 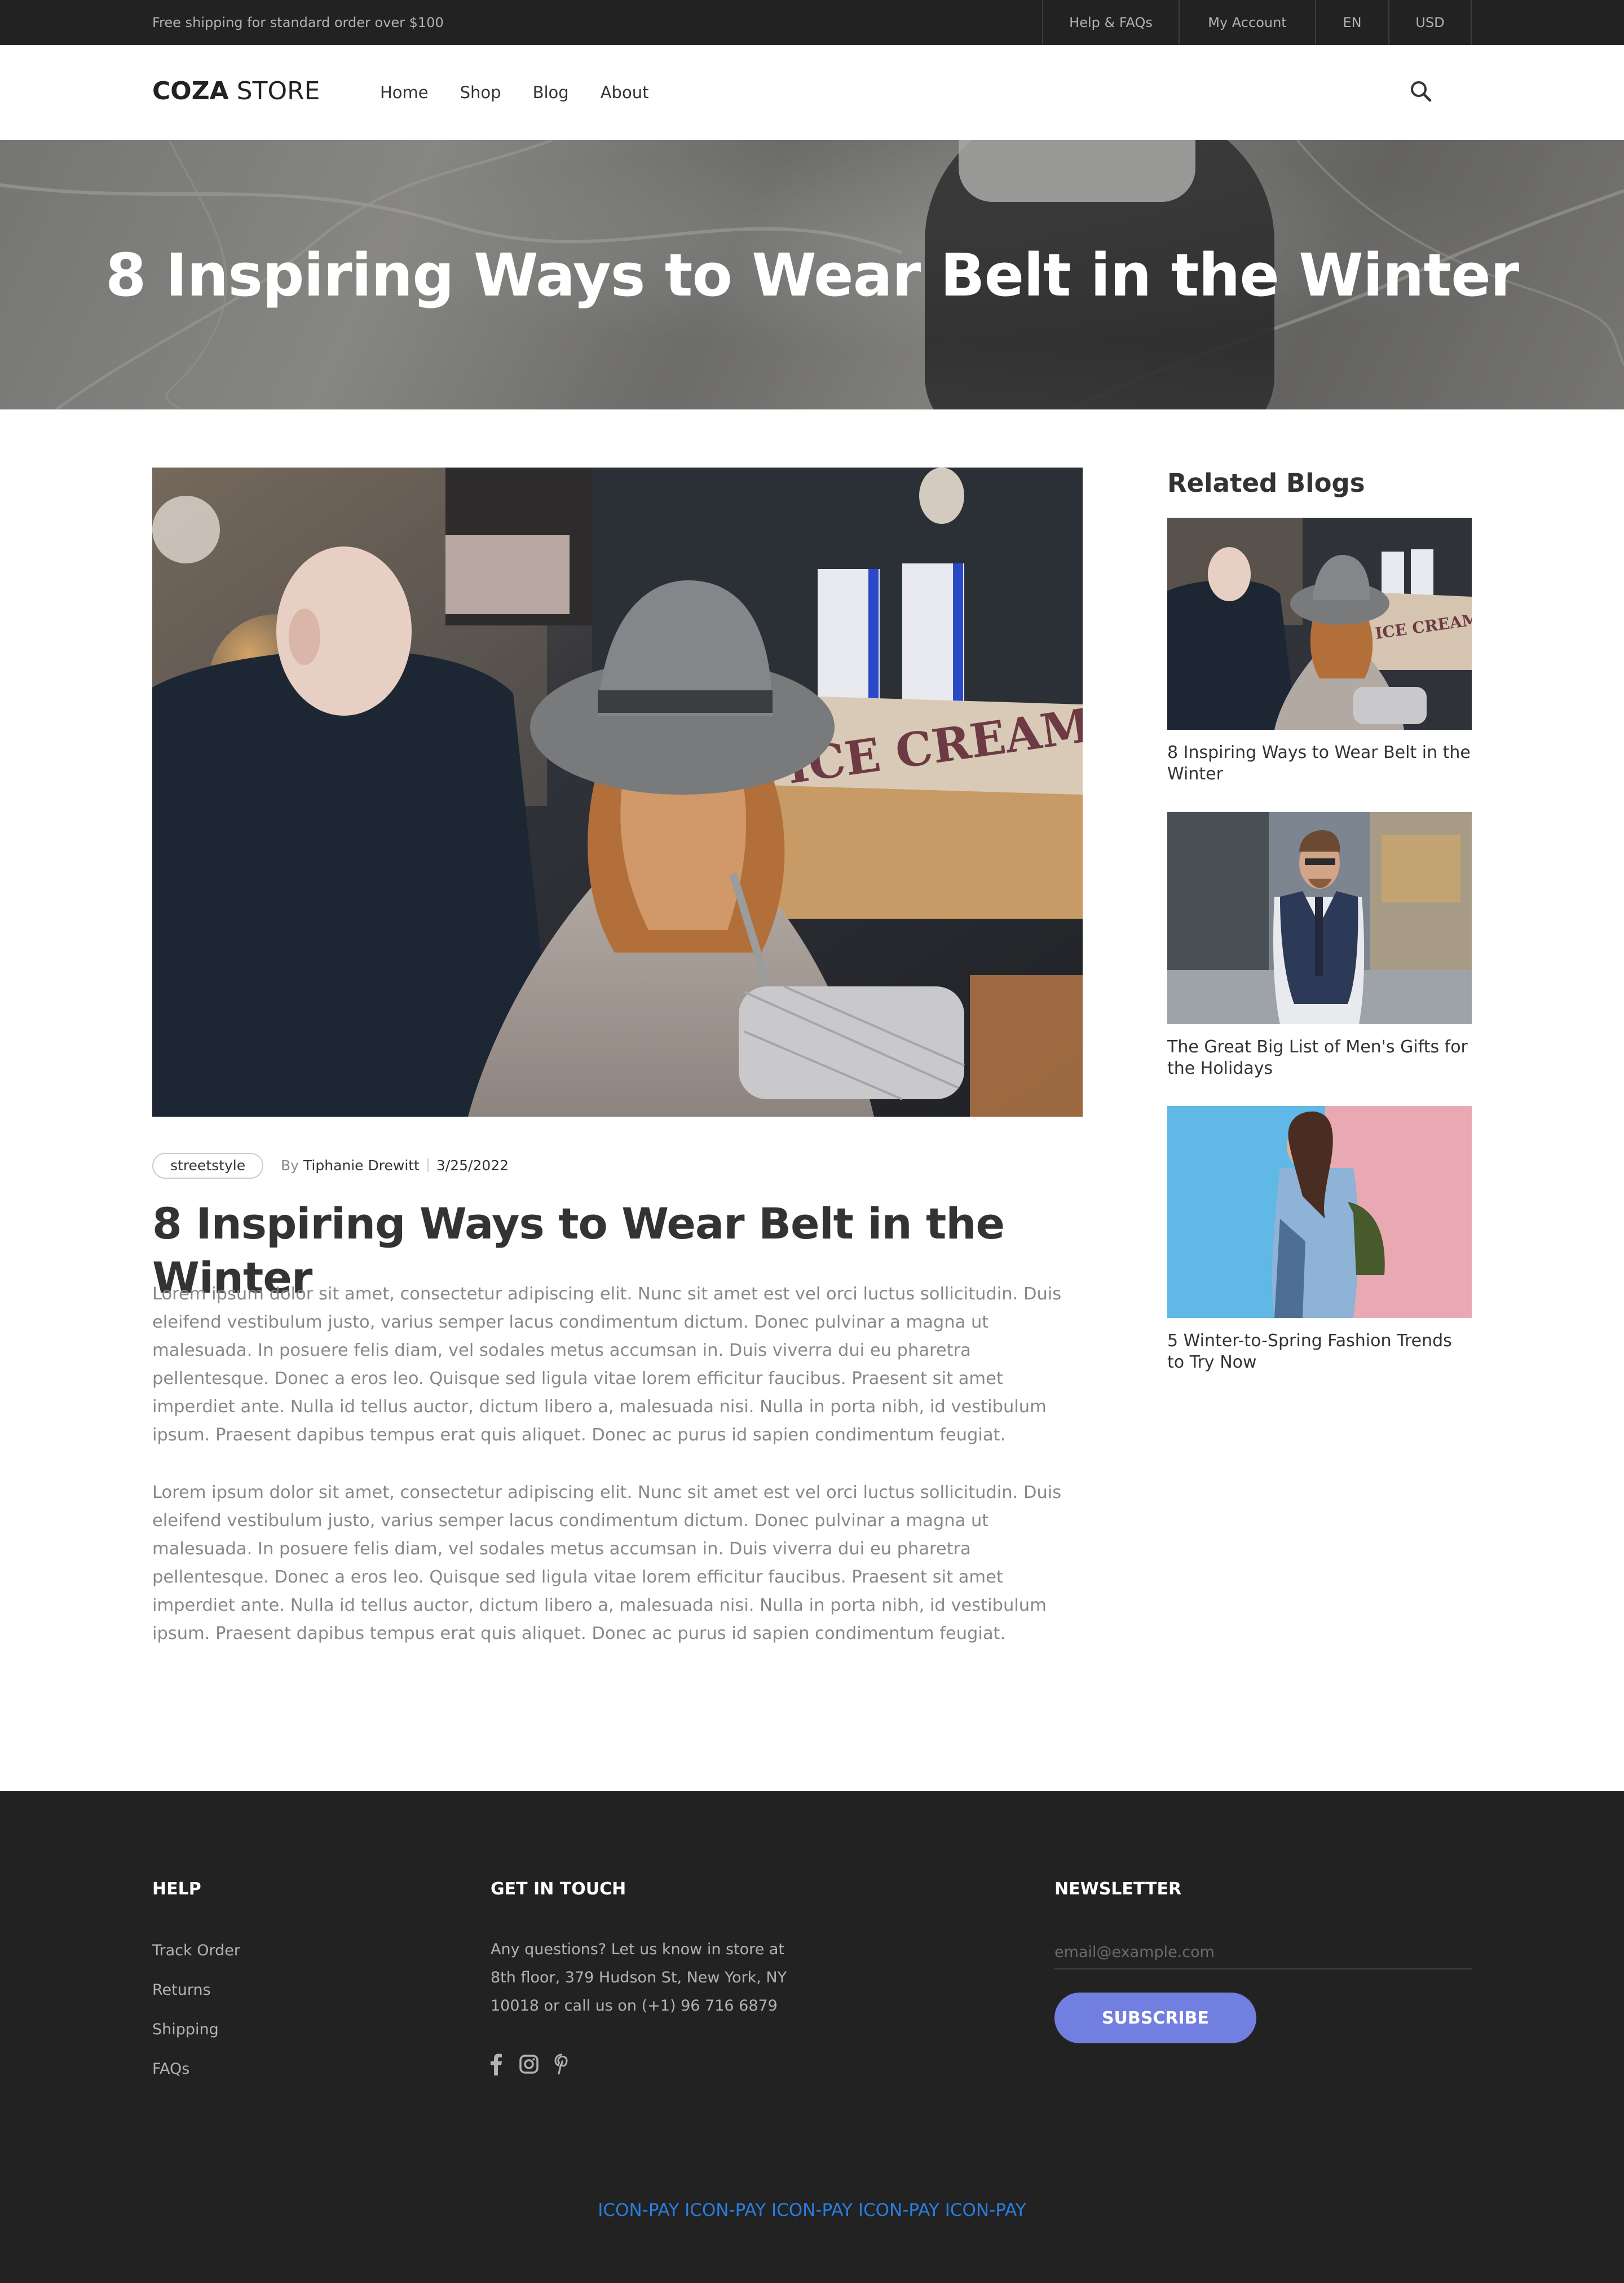 What do you see at coordinates (181, 1990) in the screenshot?
I see `footer-link-returns: Returns` at bounding box center [181, 1990].